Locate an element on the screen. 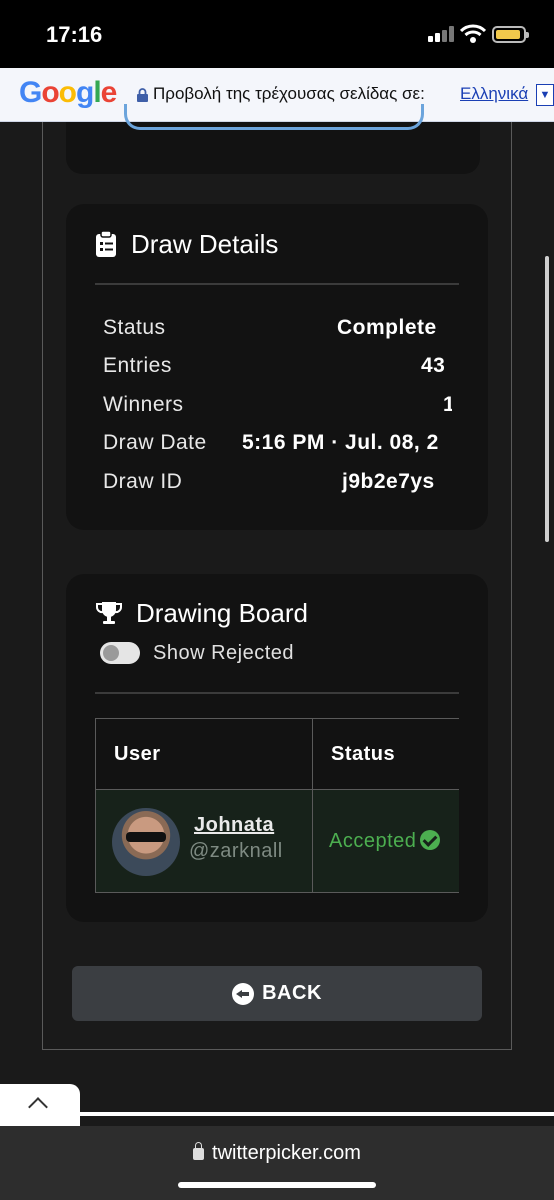 Image resolution: width=554 pixels, height=1200 pixels. trophy-icon is located at coordinates (109, 613).